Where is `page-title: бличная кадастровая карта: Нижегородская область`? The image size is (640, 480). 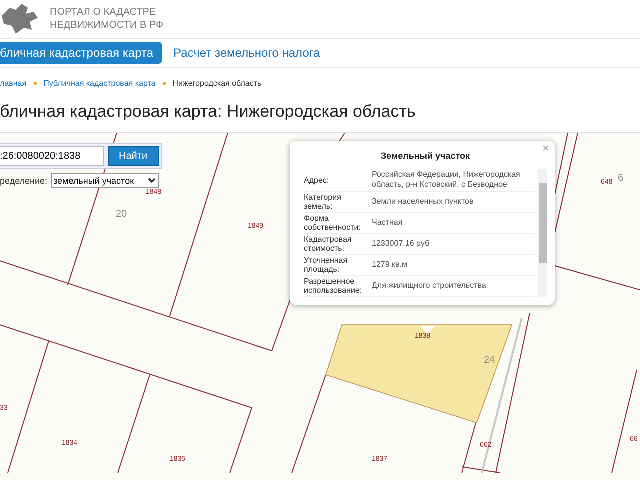
page-title: бличная кадастровая карта: Нижегородская область is located at coordinates (208, 112).